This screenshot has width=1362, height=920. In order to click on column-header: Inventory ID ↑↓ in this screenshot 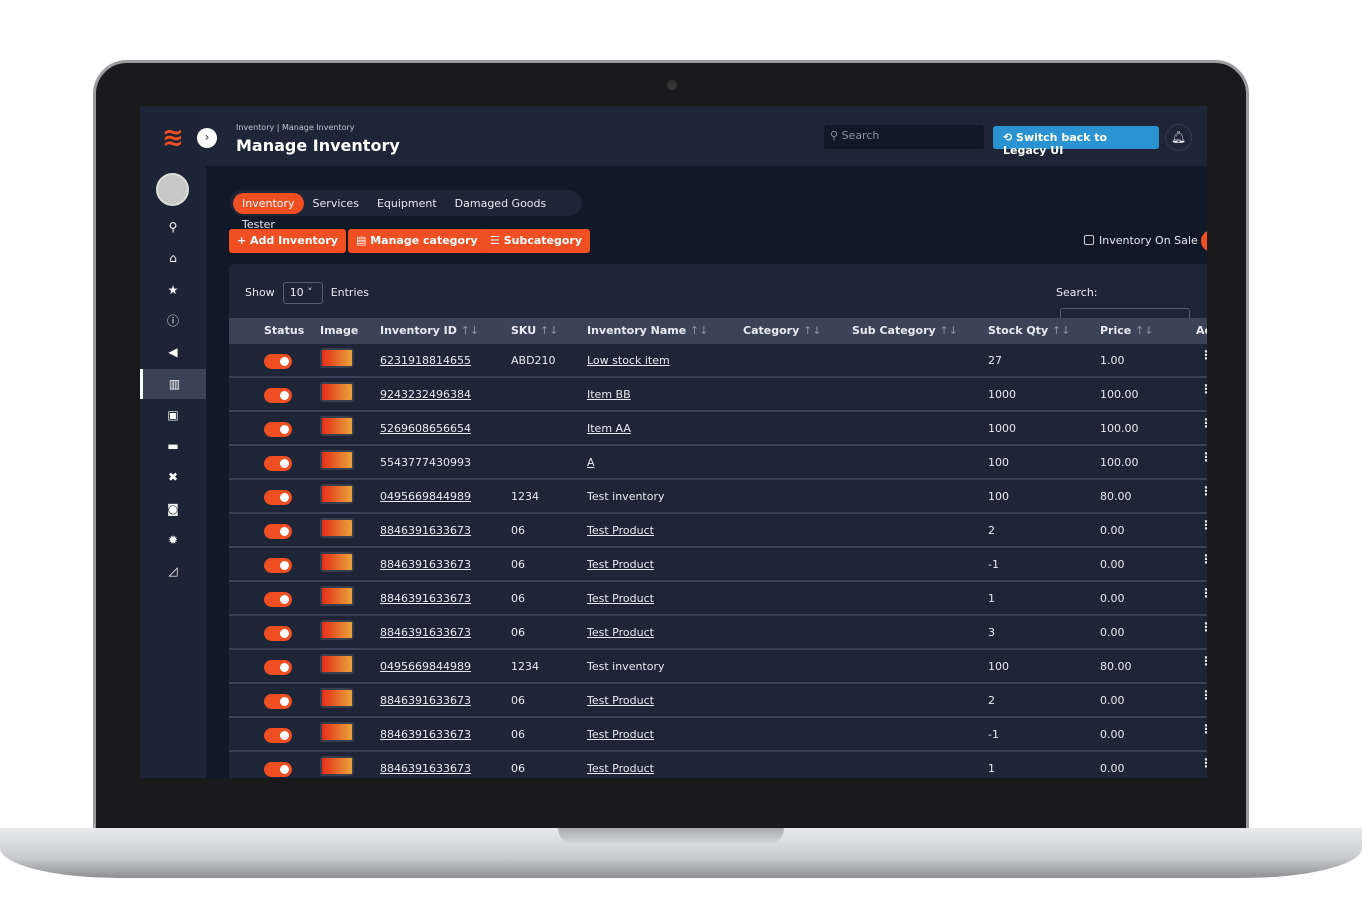, I will do `click(429, 330)`.